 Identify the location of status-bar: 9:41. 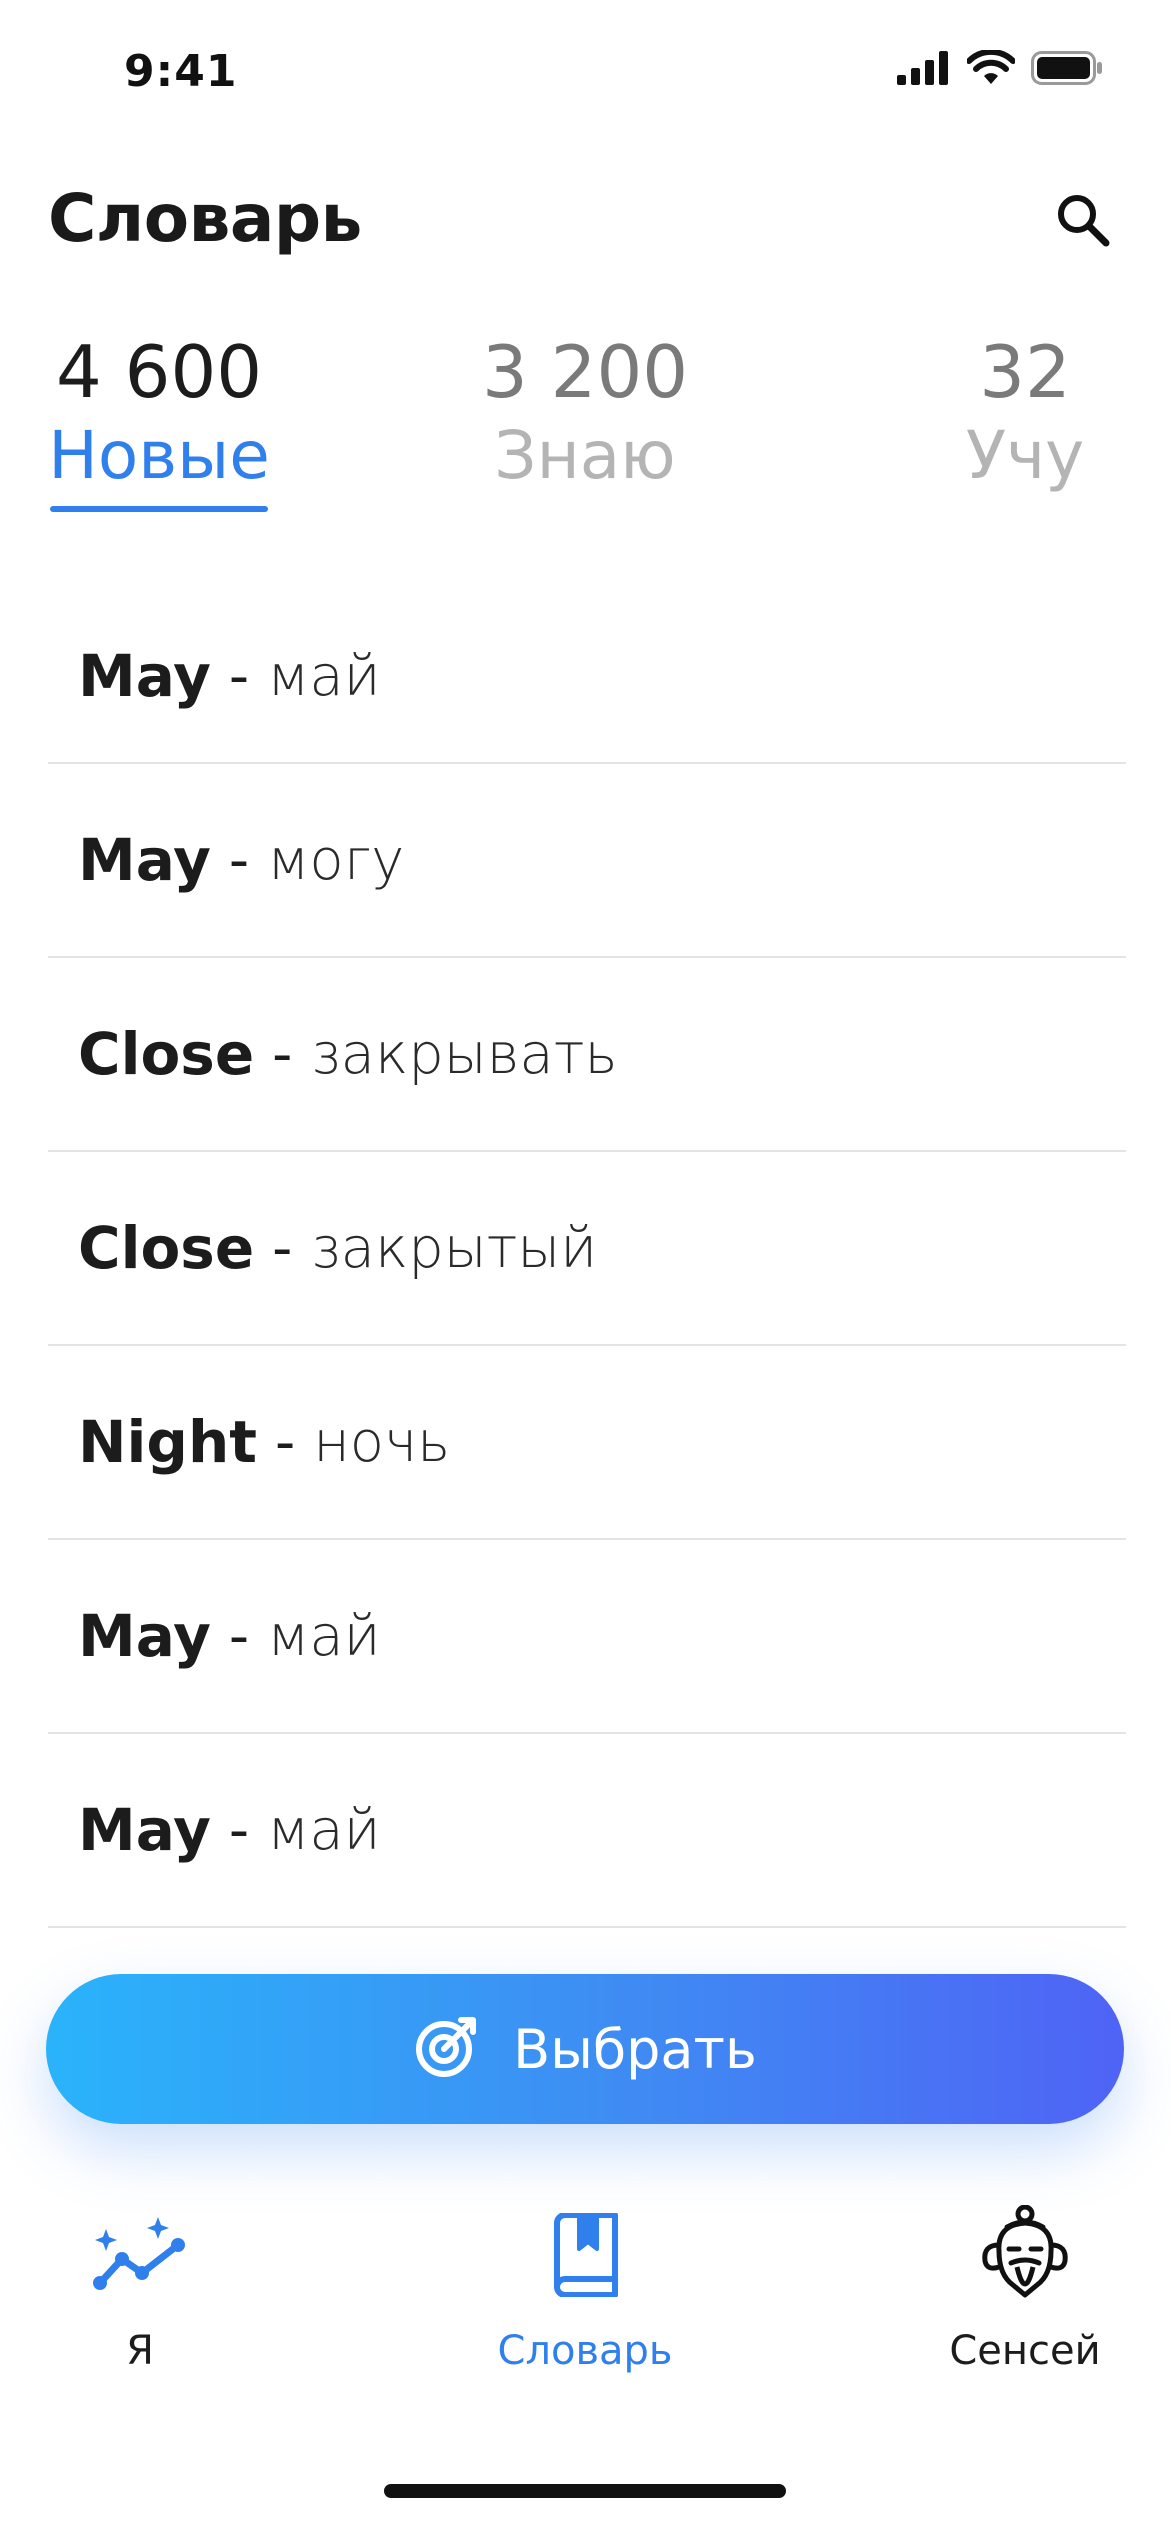
(585, 70).